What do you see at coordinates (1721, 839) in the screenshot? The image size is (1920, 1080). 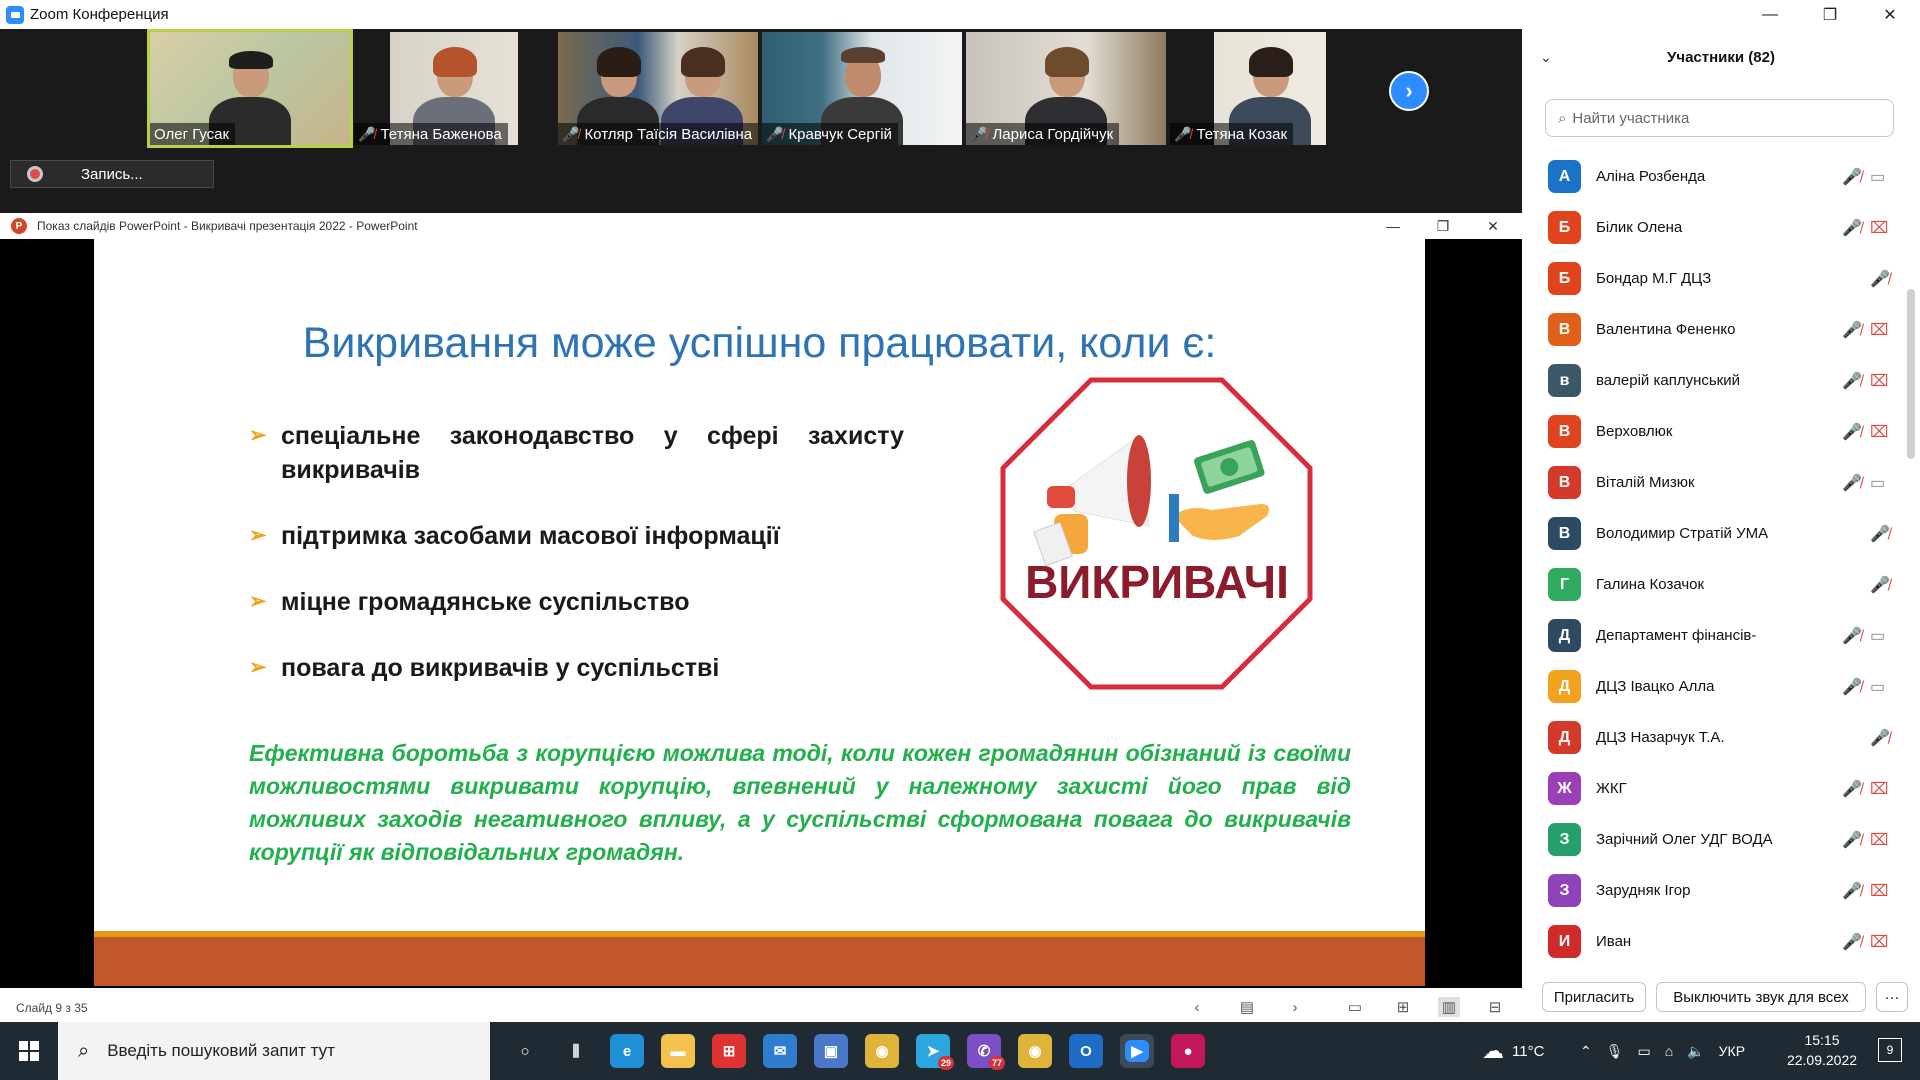 I see `participant-row: З Зарічний Олег УДГ ВОДА 🎤̸ ⌧` at bounding box center [1721, 839].